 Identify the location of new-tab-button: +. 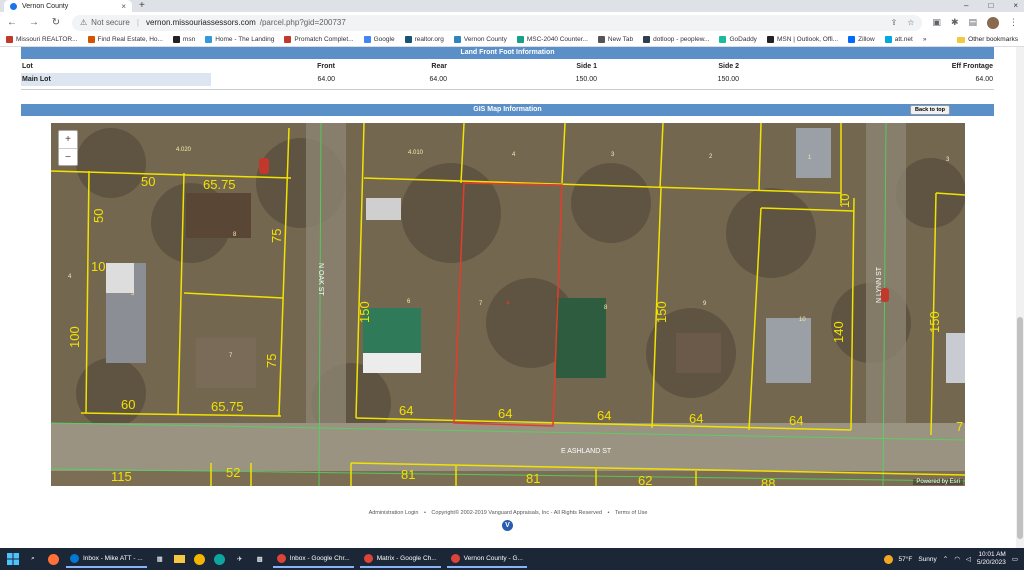
(142, 5).